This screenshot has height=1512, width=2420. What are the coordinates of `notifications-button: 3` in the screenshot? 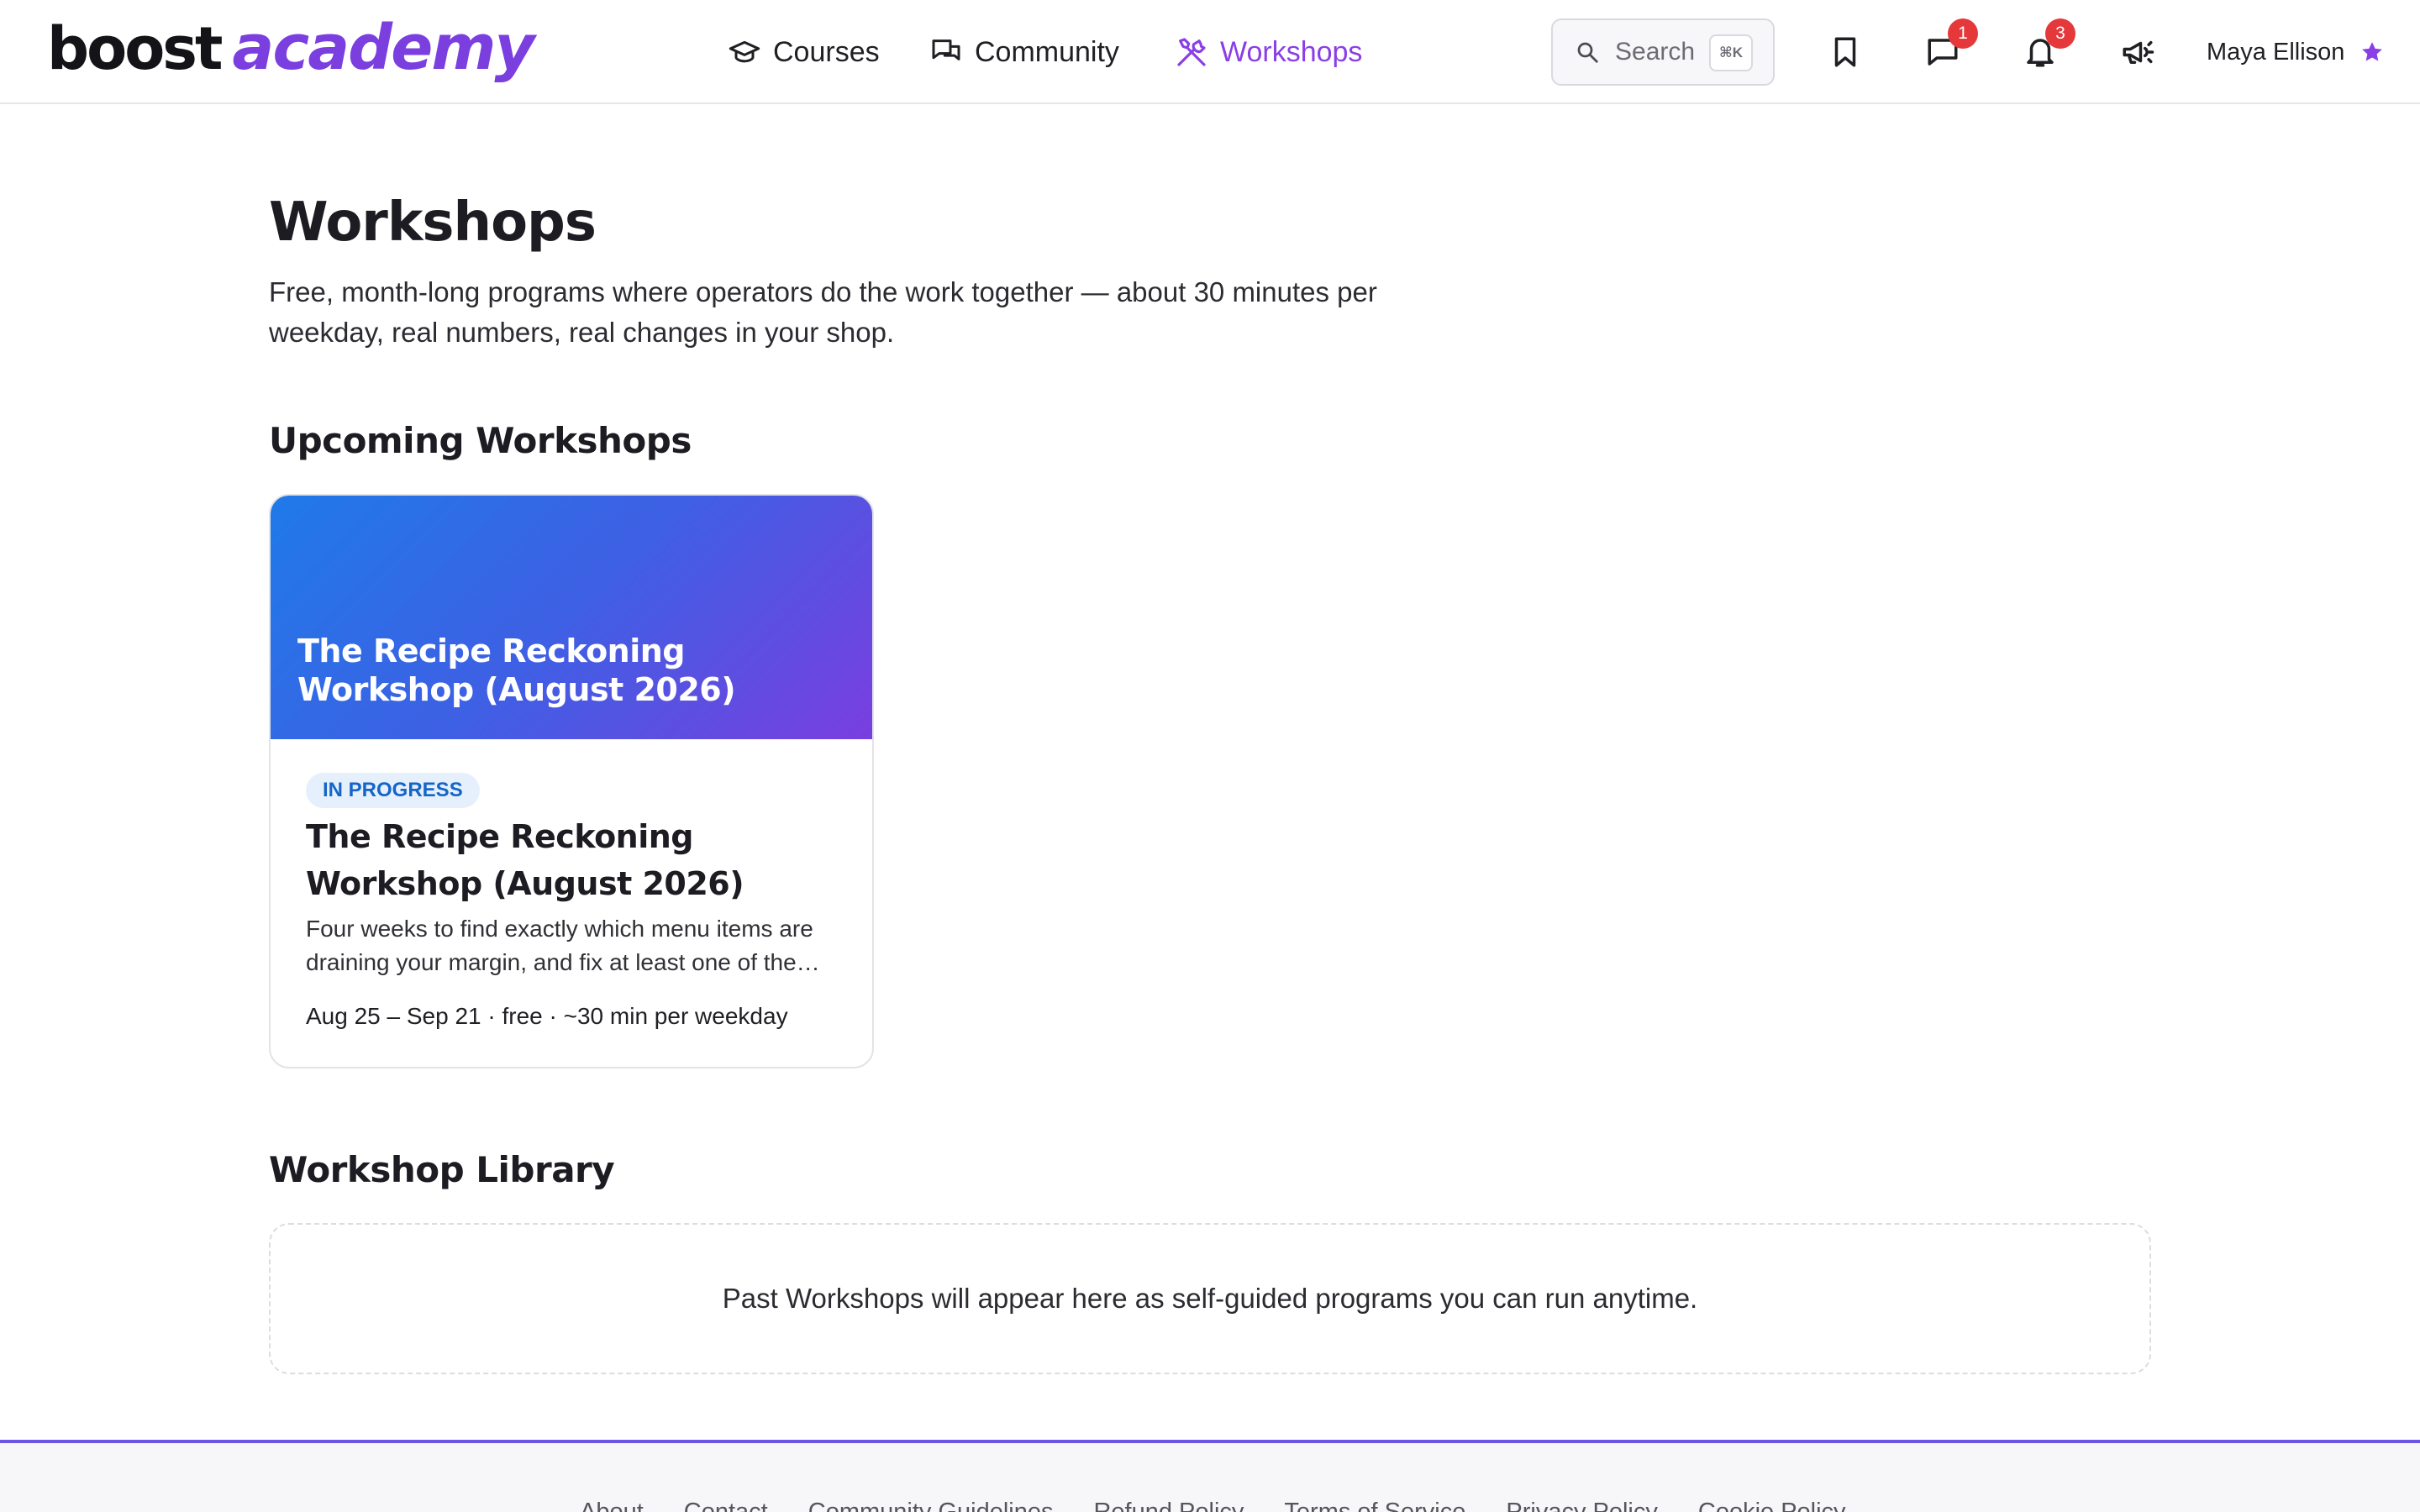 It's located at (2045, 47).